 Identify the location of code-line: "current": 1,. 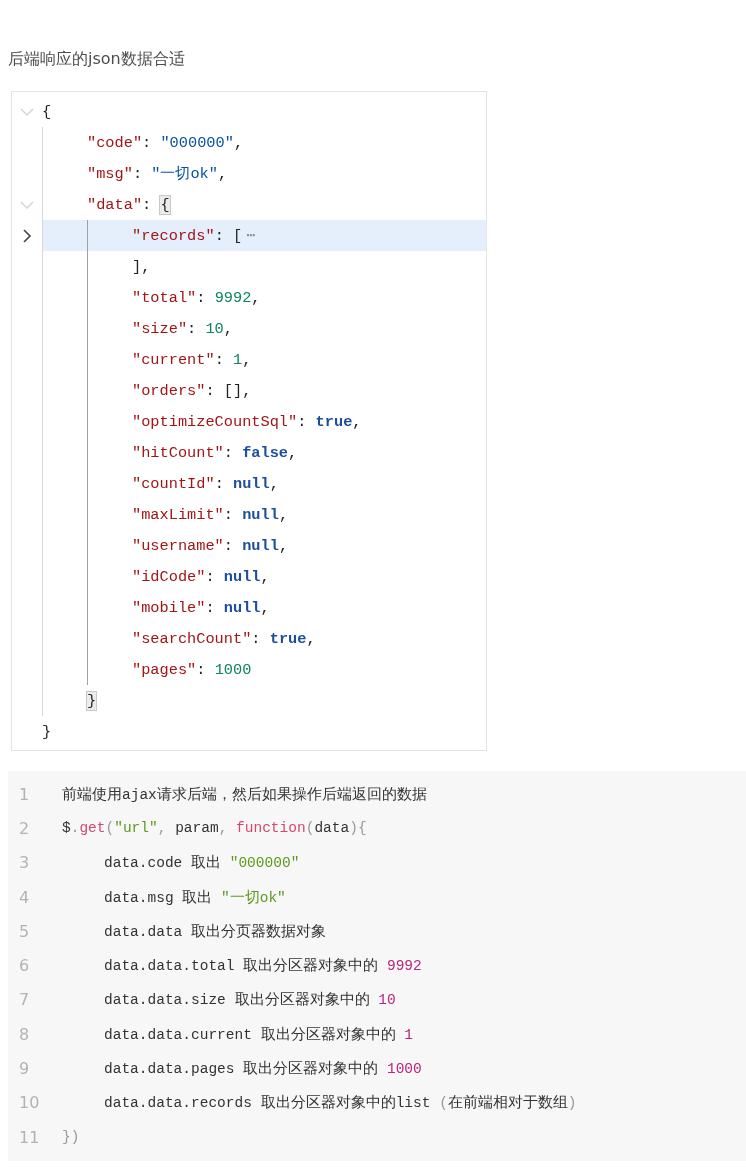
(192, 359).